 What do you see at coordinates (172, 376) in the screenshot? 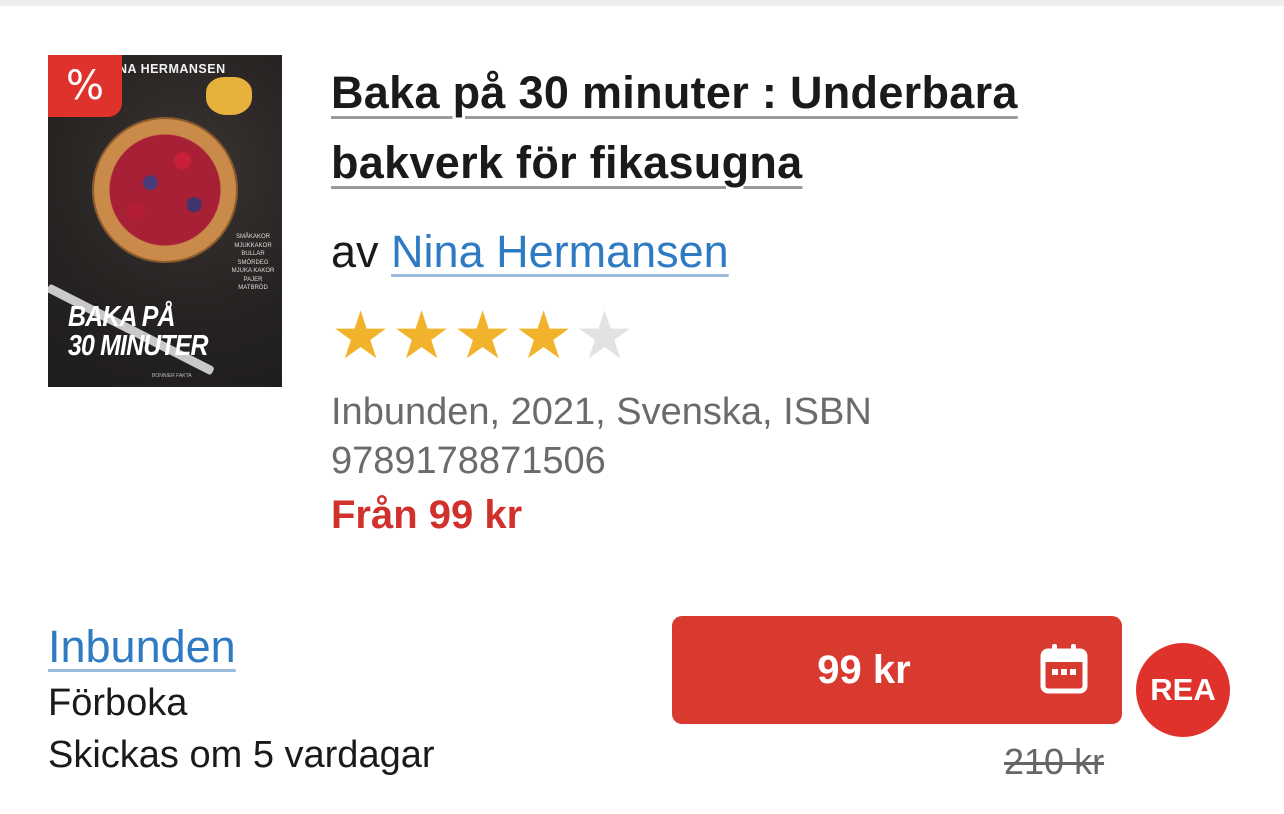
I see `cover-publisher: BONNIER FAKTA` at bounding box center [172, 376].